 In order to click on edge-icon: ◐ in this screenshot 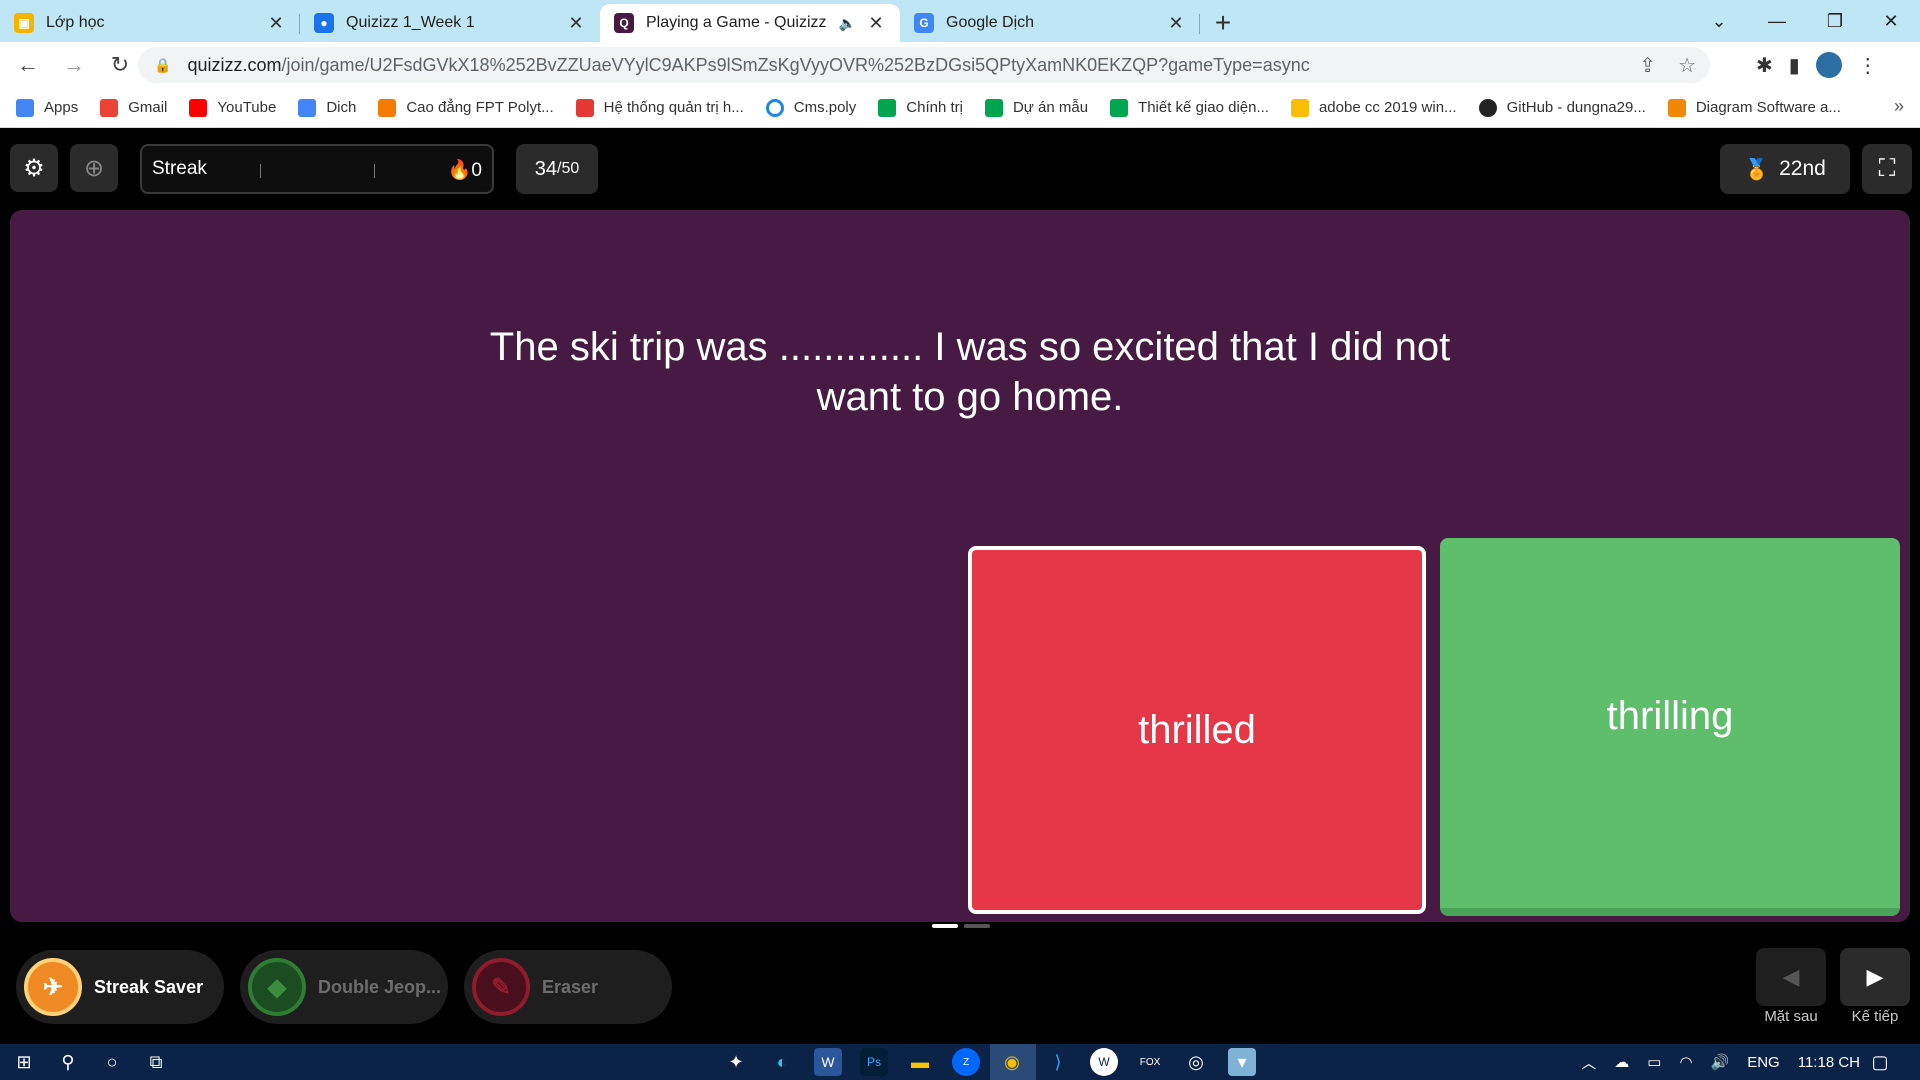, I will do `click(782, 1062)`.